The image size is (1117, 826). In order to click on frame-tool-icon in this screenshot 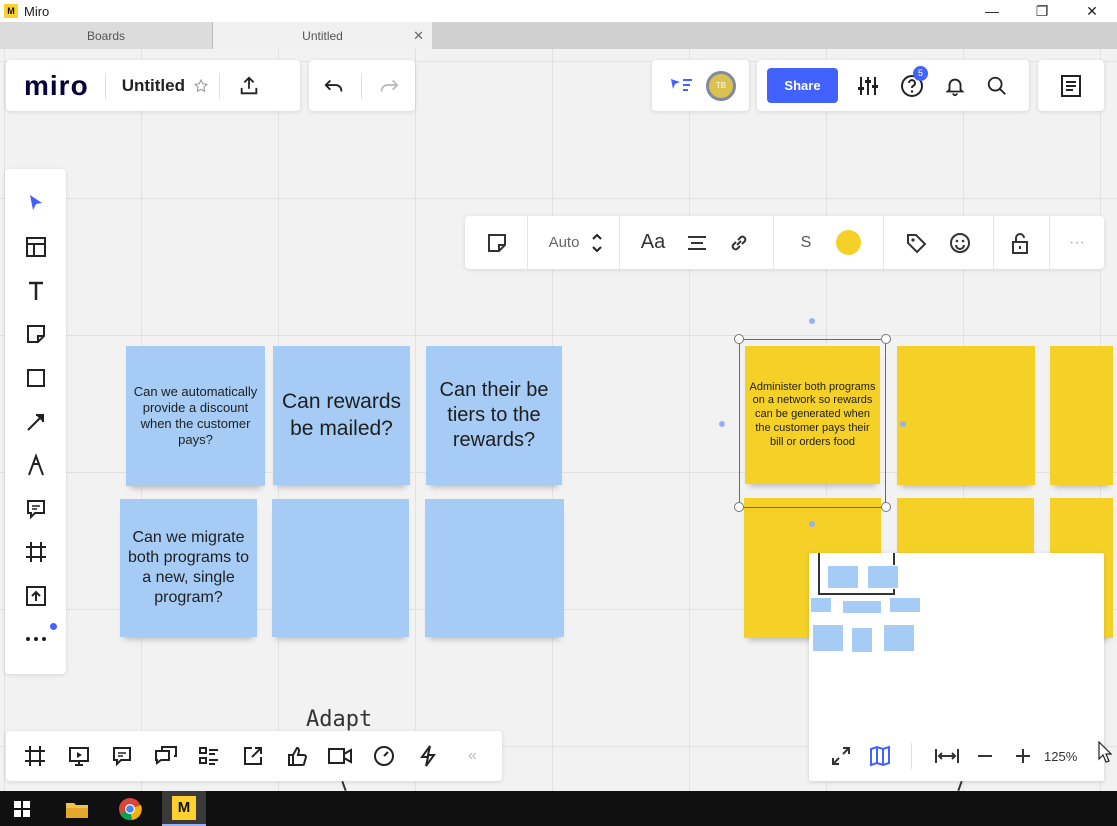, I will do `click(35, 552)`.